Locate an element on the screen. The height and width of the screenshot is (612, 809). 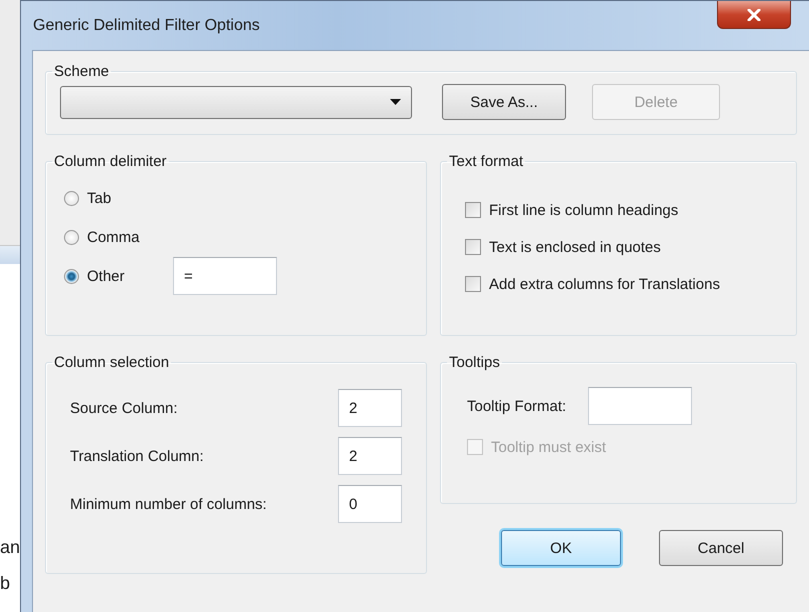
field-label: Tooltip Format: is located at coordinates (516, 406).